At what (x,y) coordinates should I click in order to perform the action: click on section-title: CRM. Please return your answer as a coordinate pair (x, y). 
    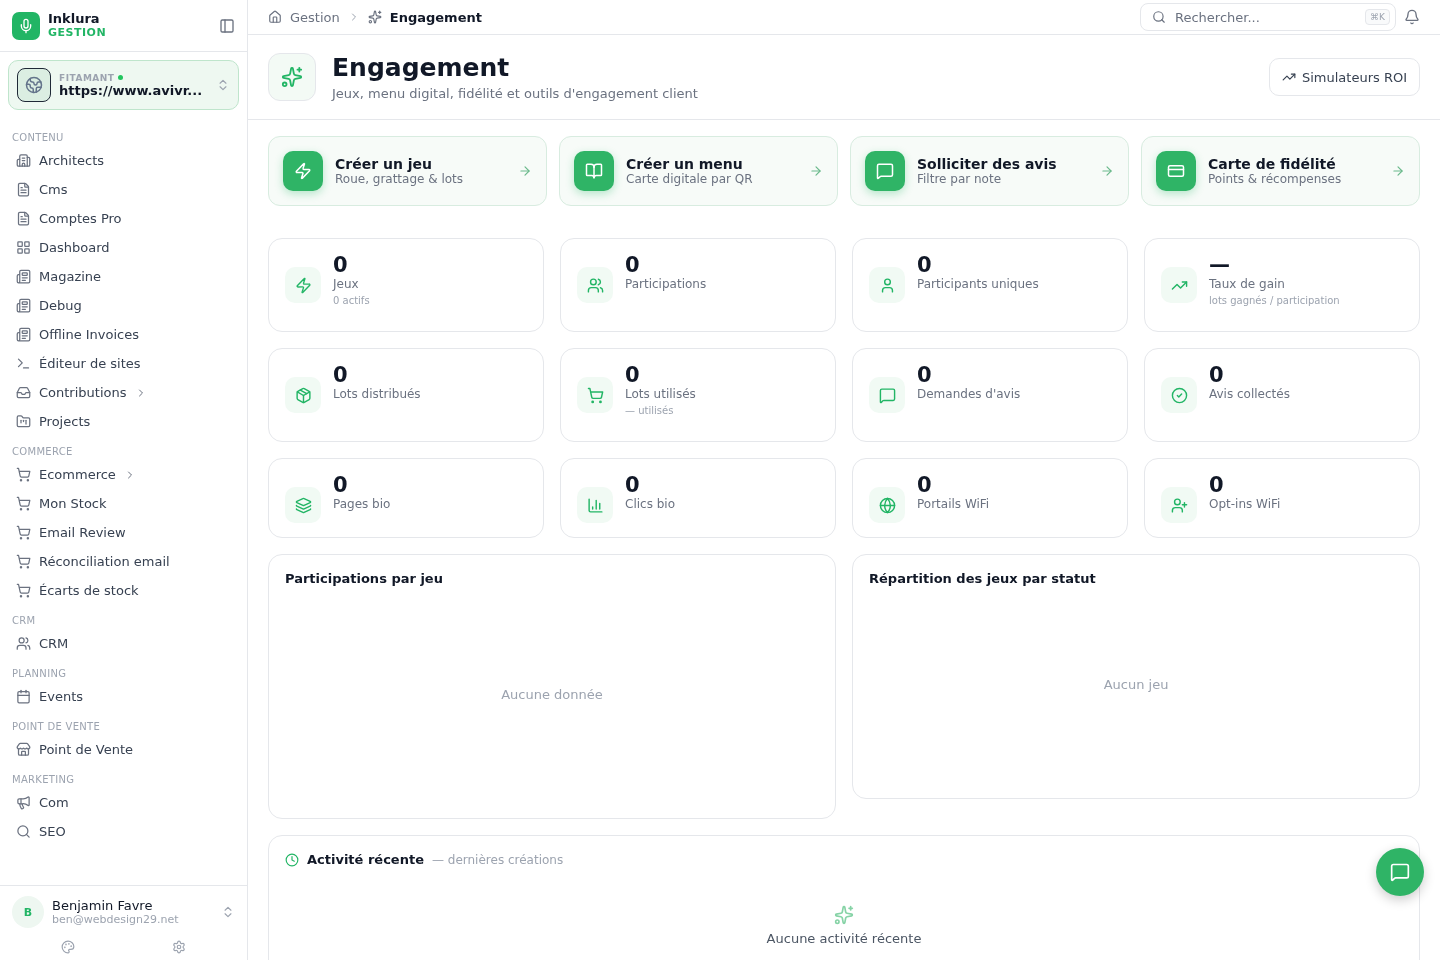
    Looking at the image, I should click on (24, 621).